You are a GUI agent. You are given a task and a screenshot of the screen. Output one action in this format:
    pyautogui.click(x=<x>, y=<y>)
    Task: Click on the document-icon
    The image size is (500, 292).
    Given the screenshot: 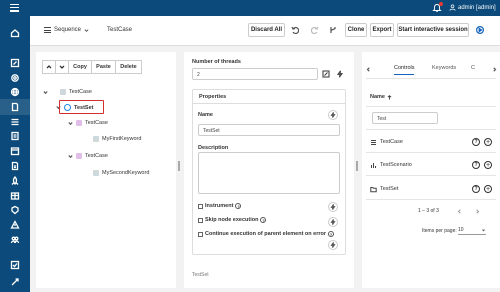 What is the action you would take?
    pyautogui.click(x=15, y=136)
    